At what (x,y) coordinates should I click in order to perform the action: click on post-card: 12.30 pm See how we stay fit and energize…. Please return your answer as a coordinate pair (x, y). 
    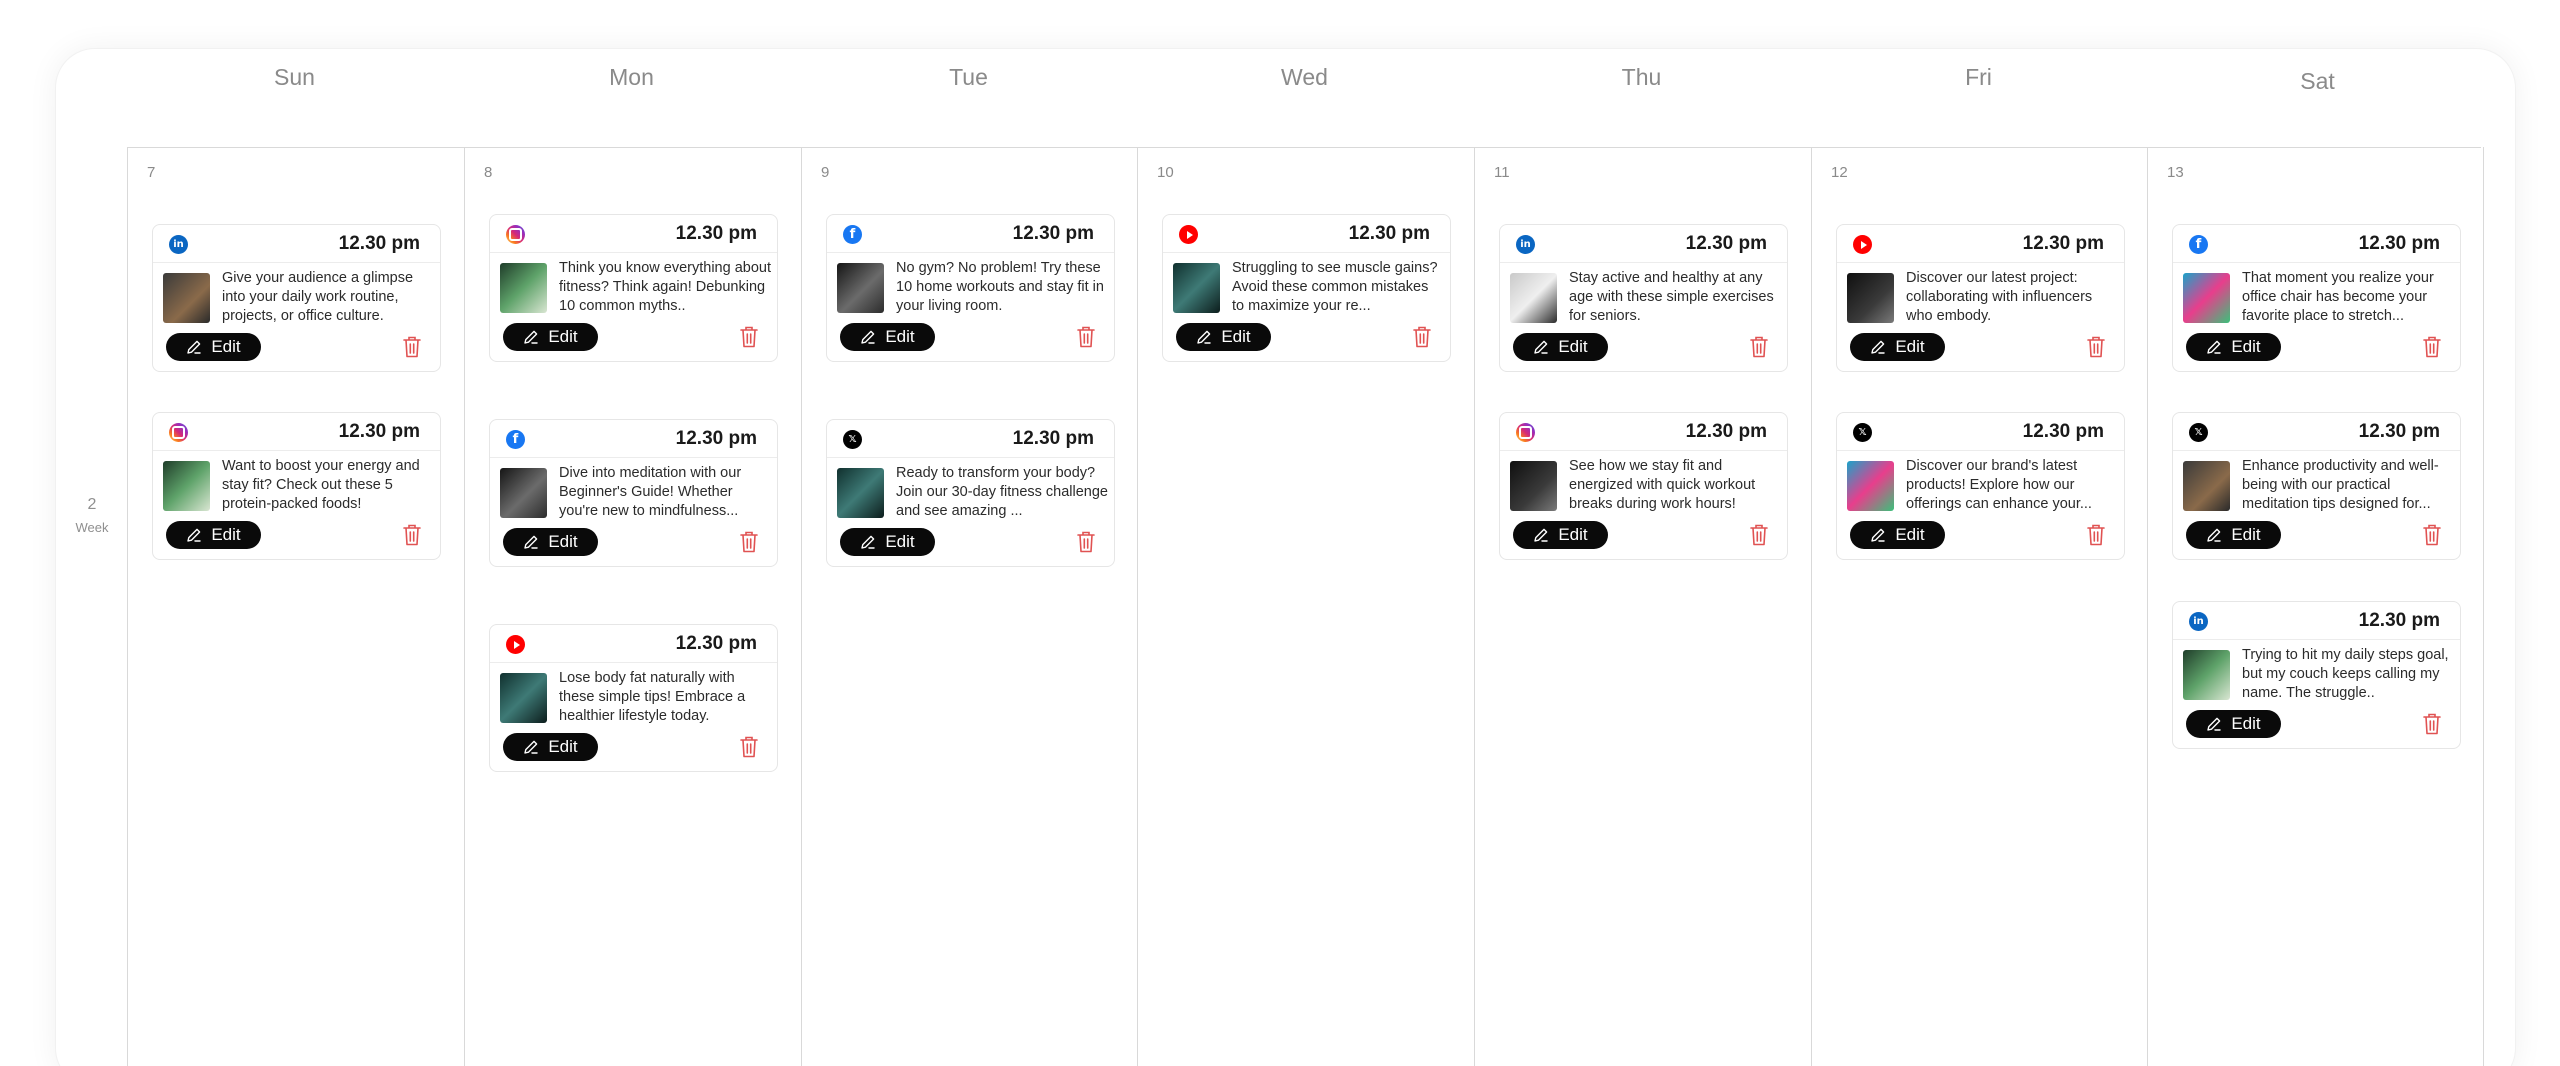
    Looking at the image, I should click on (1643, 486).